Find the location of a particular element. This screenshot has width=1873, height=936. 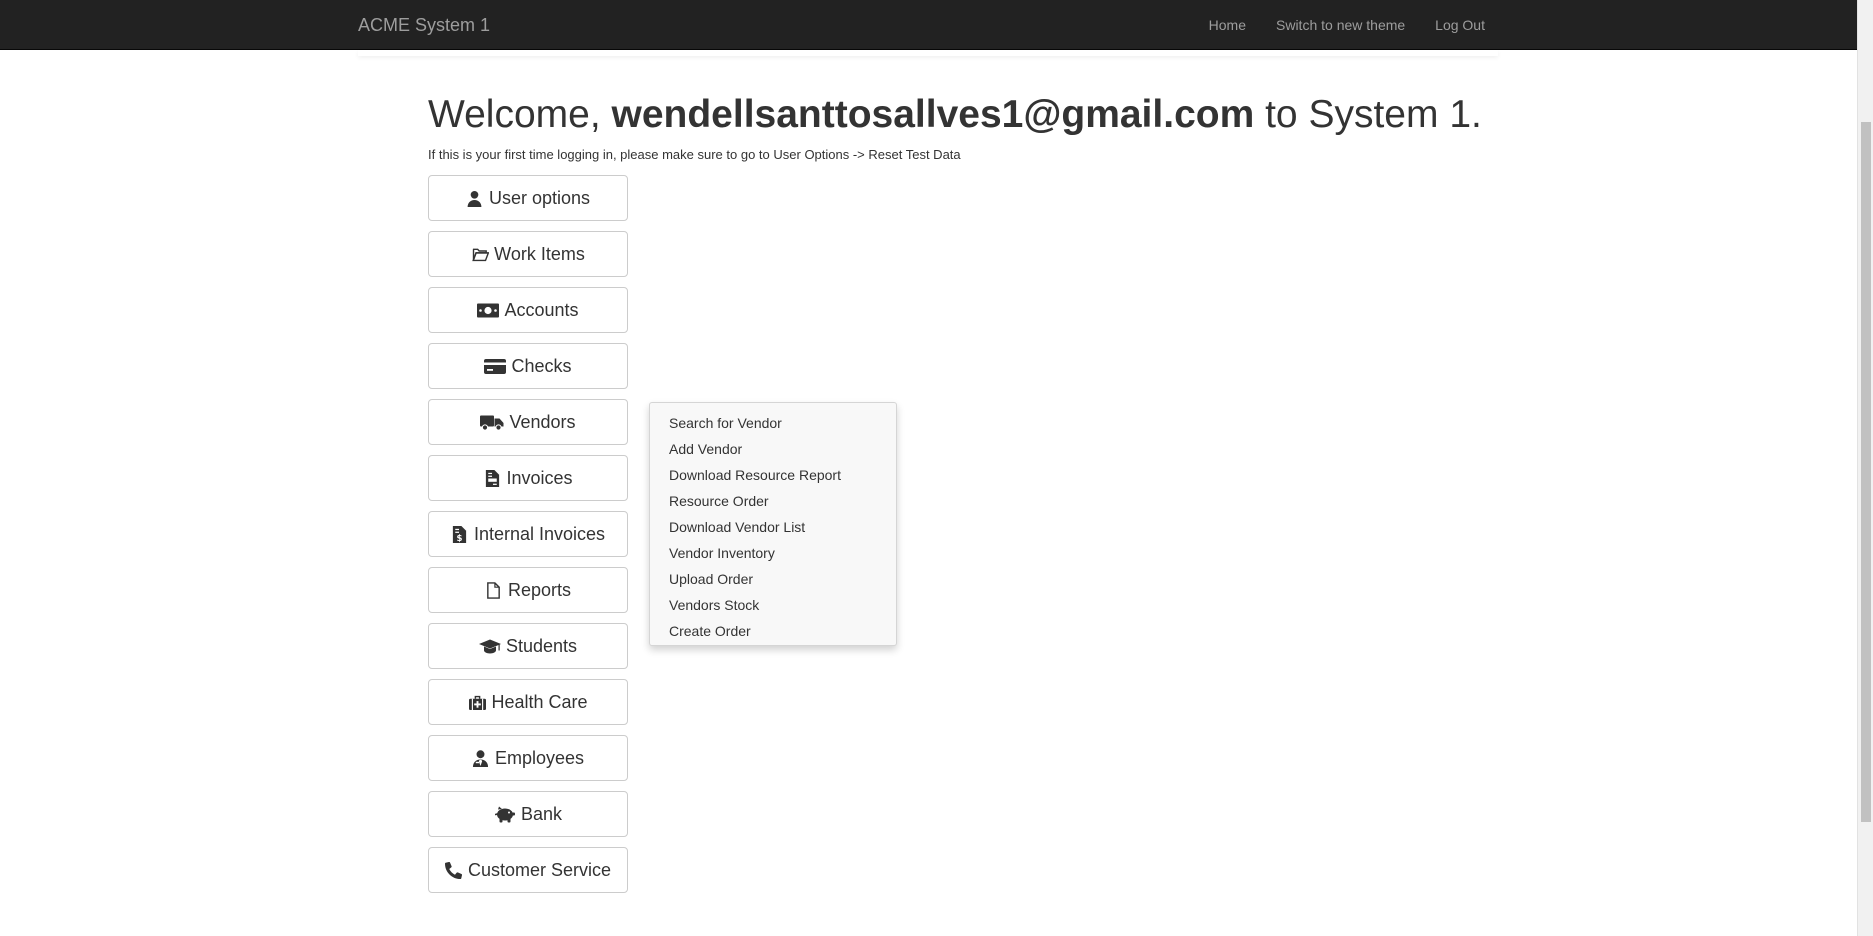

user-email: wendellsanttosallves1@gmail.com is located at coordinates (933, 114).